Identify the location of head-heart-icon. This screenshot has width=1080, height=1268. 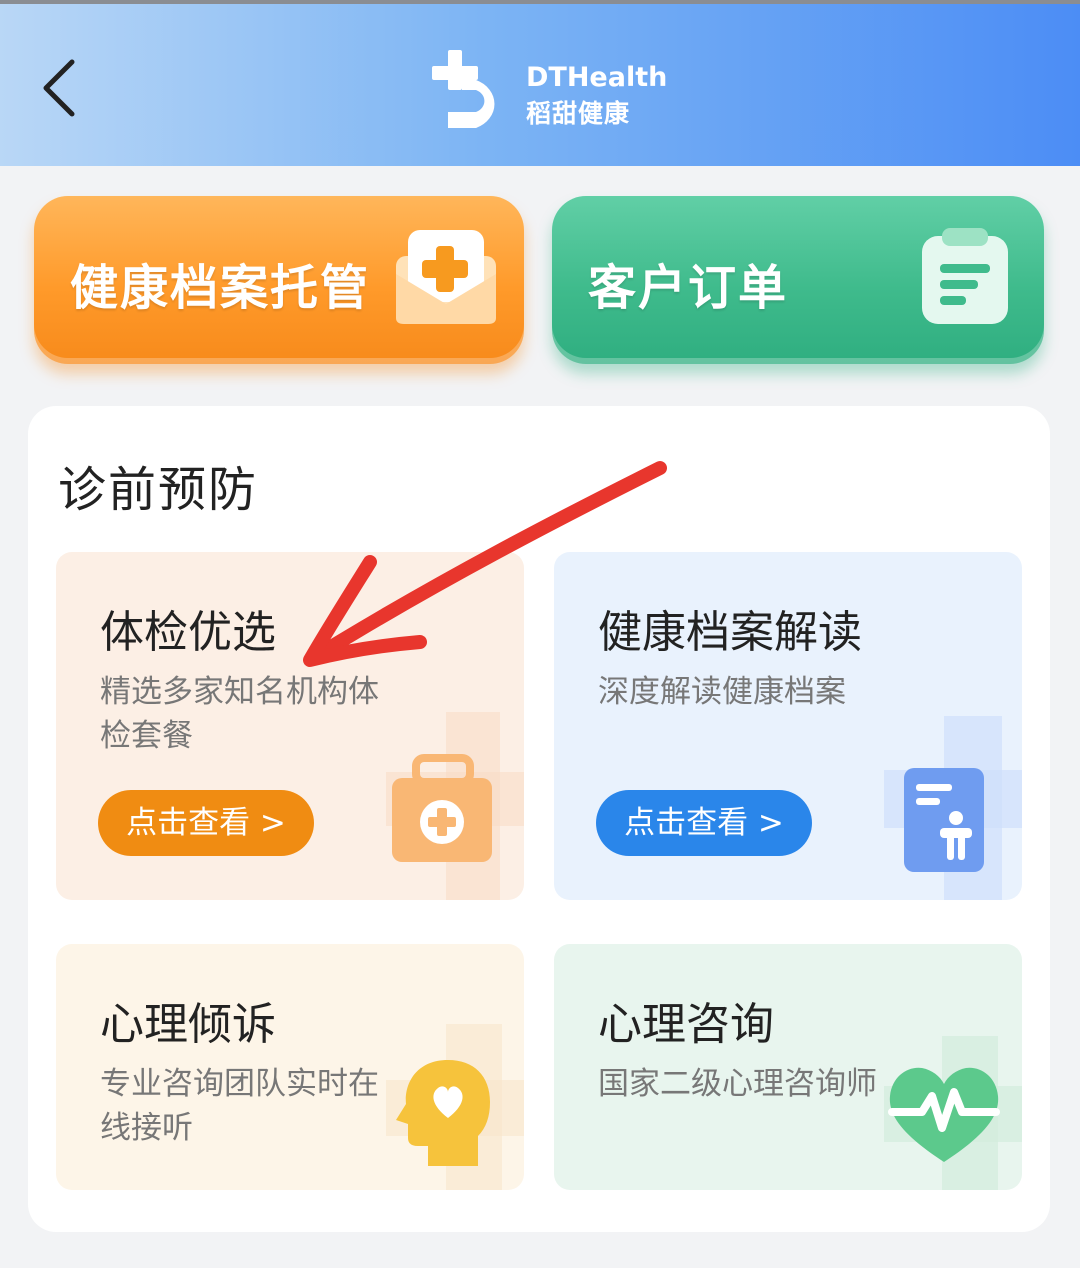
(455, 1107).